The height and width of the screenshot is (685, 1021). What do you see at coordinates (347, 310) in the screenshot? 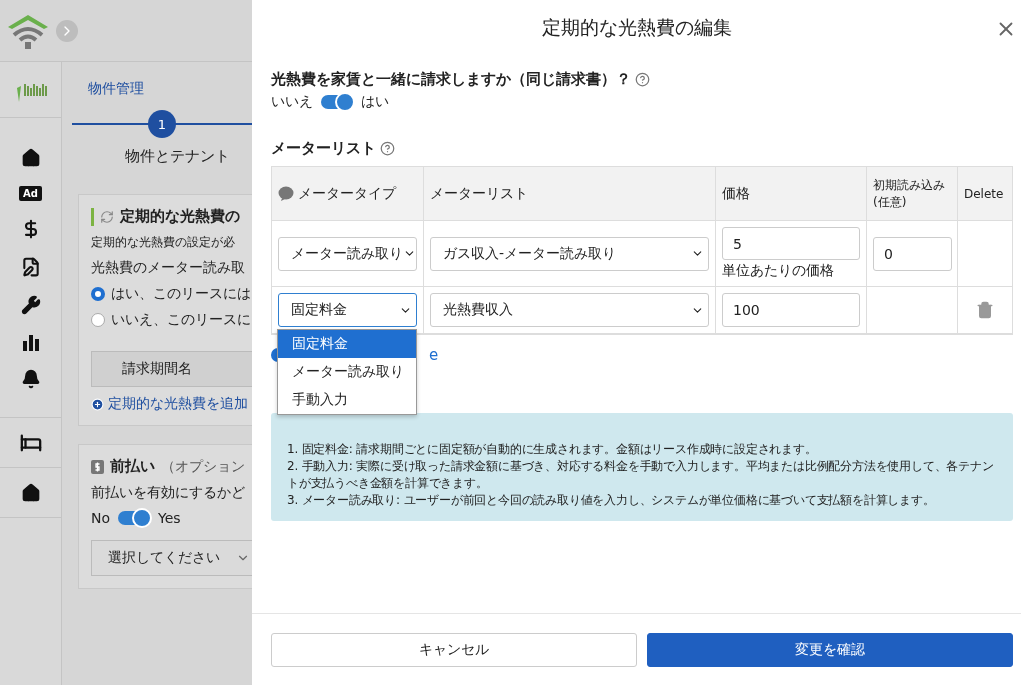
I see `meter-type-select: 固定料金` at bounding box center [347, 310].